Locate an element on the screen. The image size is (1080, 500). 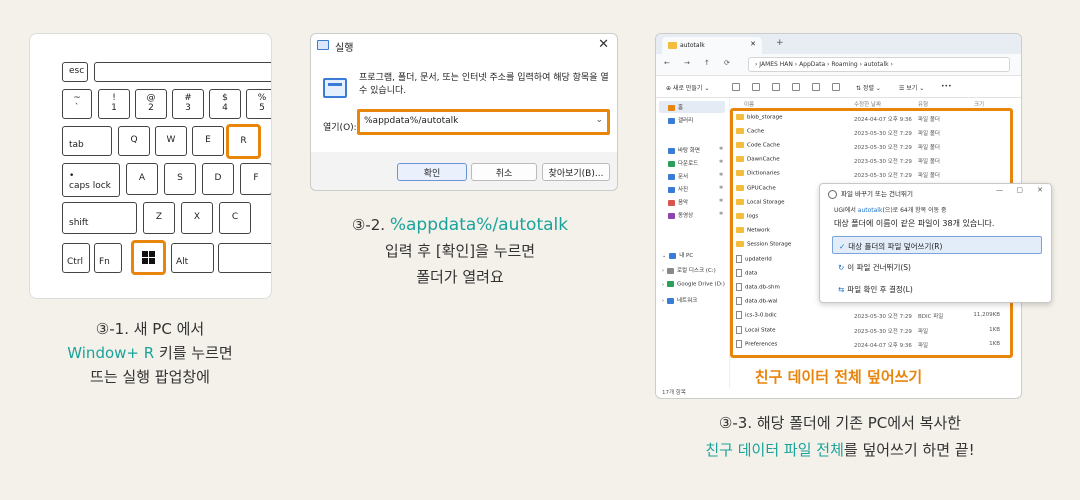
nav-item-network: › 네트워크 is located at coordinates (679, 300).